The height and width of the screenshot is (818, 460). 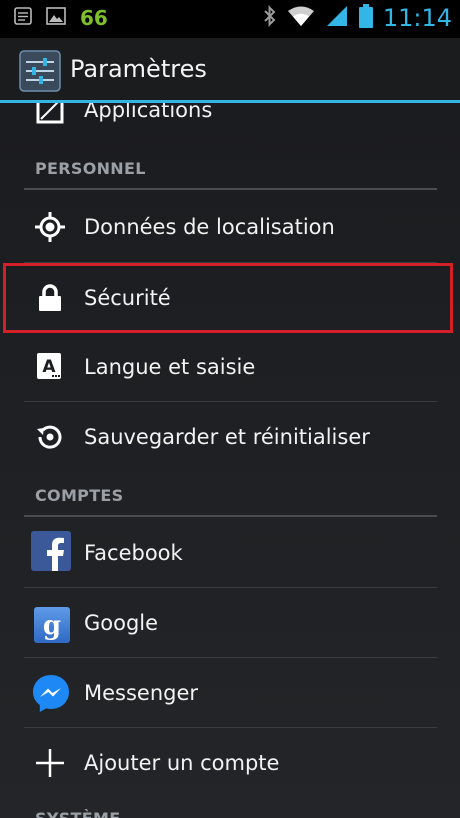 What do you see at coordinates (138, 69) in the screenshot?
I see `page-title: Paramètres` at bounding box center [138, 69].